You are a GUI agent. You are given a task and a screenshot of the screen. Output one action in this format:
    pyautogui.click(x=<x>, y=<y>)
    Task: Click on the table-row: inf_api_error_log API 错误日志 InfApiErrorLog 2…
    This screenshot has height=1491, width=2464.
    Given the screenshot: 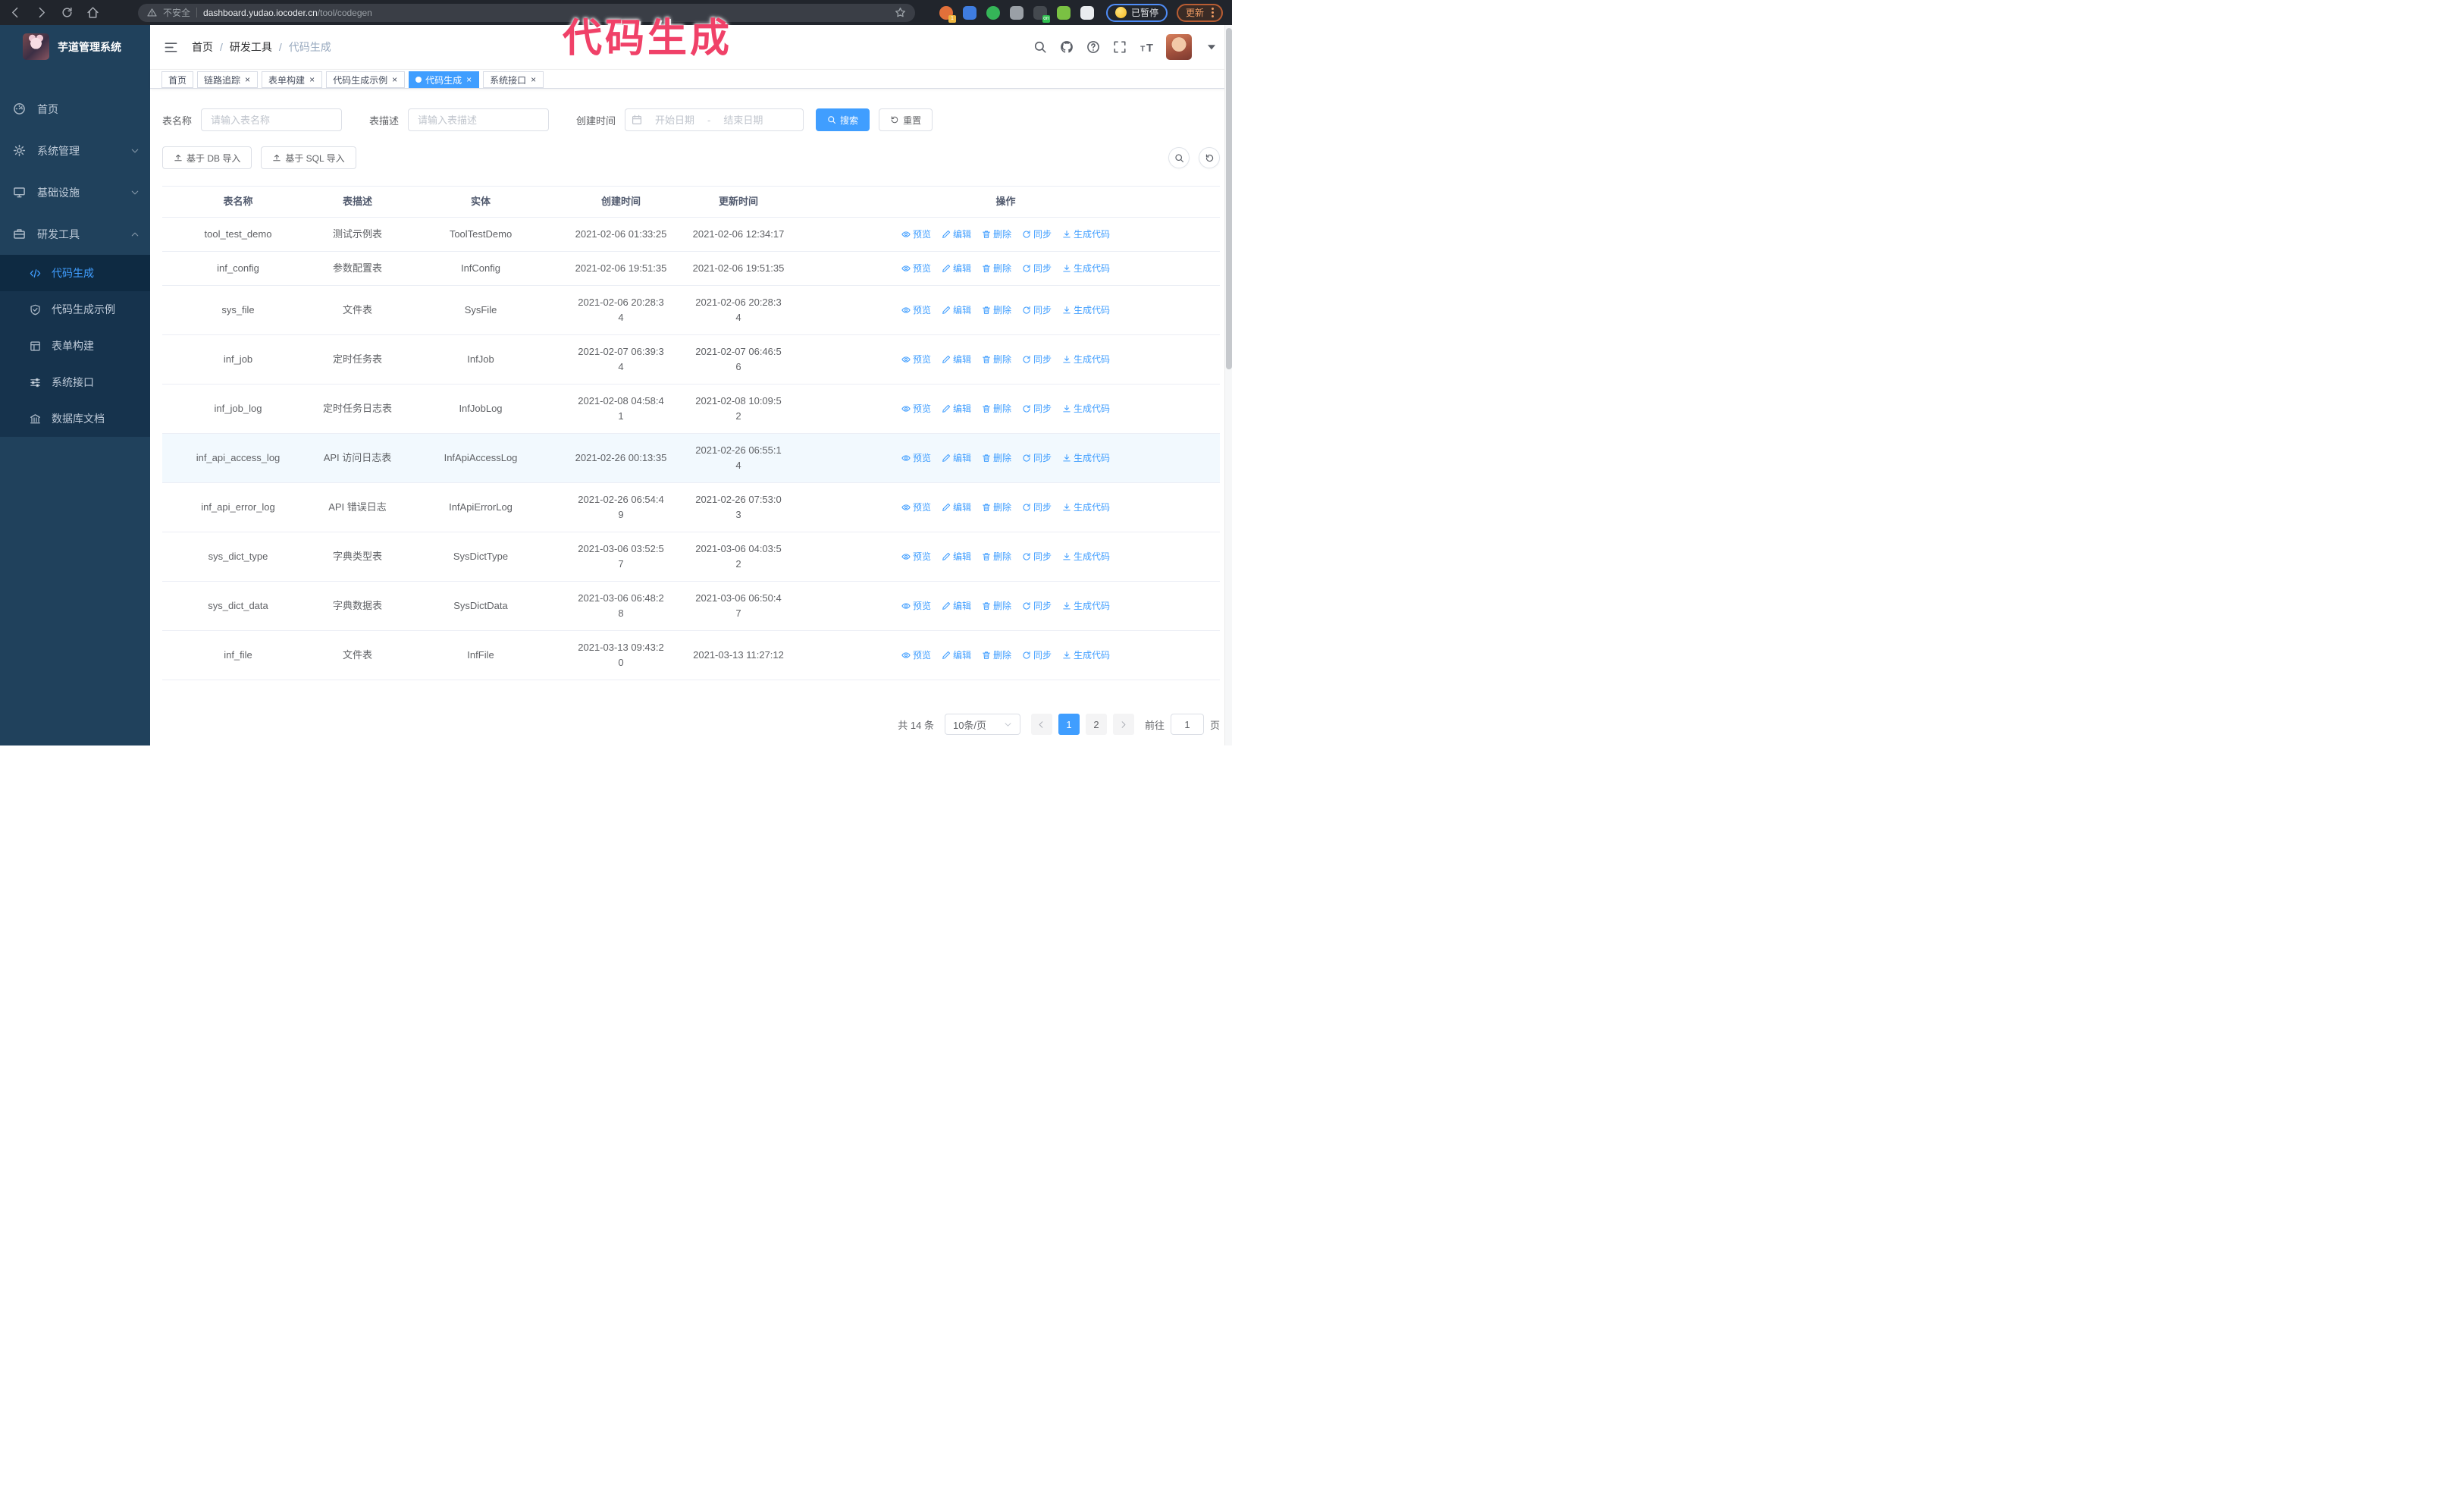 What is the action you would take?
    pyautogui.click(x=691, y=507)
    